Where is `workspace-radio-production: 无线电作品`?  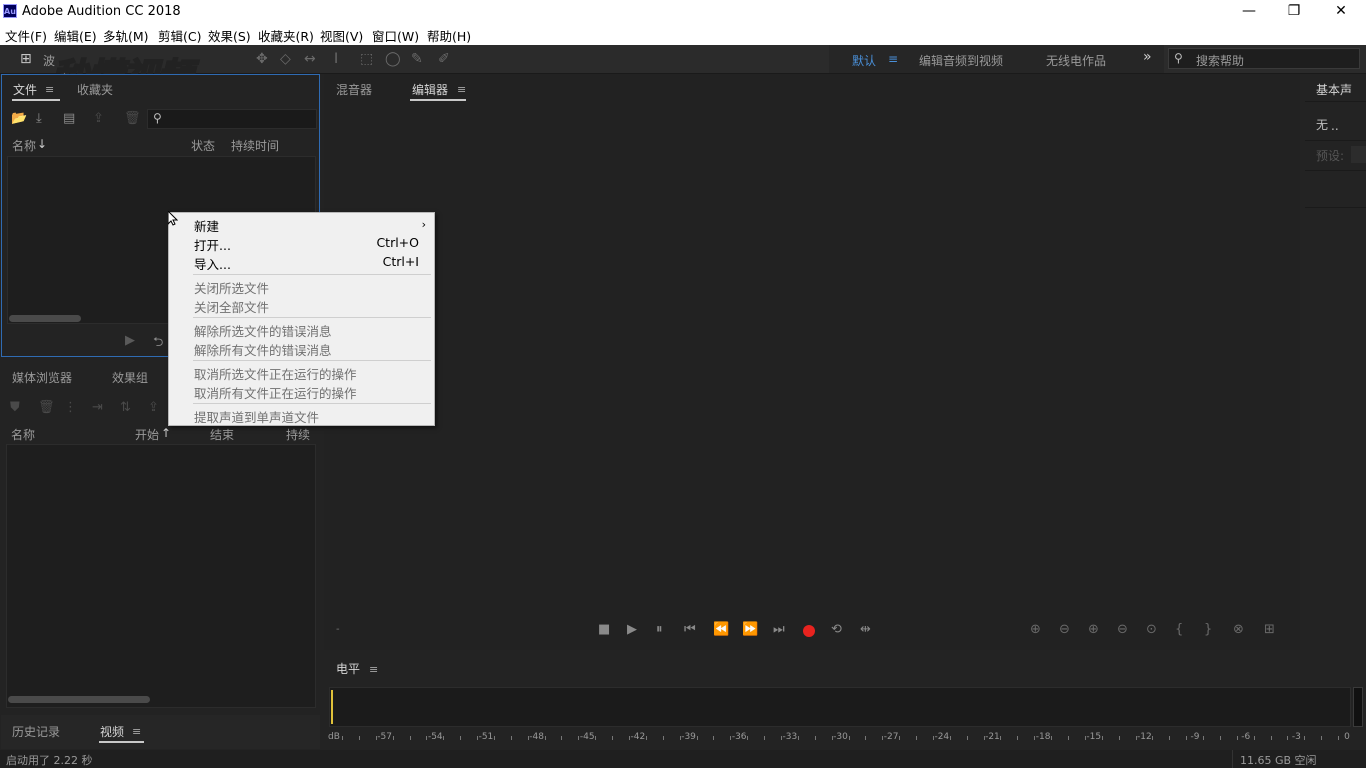
workspace-radio-production: 无线电作品 is located at coordinates (1076, 60).